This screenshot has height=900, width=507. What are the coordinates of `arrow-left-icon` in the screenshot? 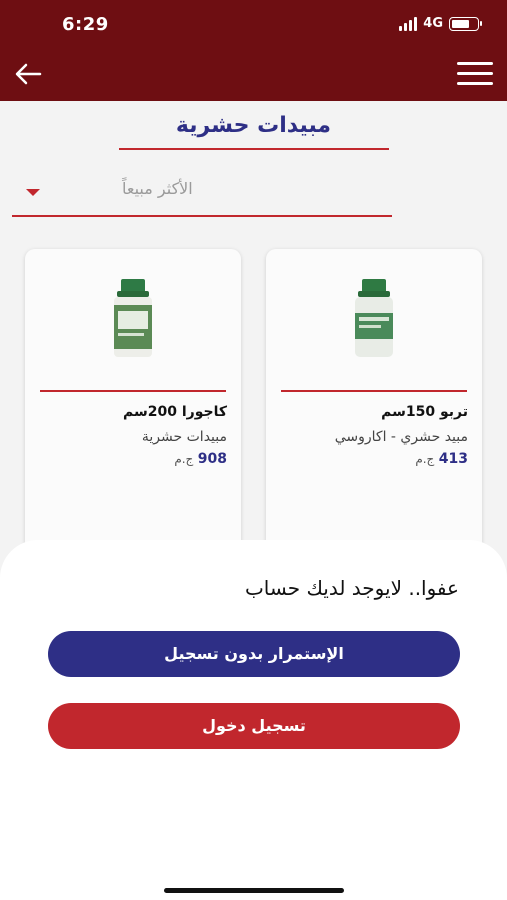 It's located at (28, 74).